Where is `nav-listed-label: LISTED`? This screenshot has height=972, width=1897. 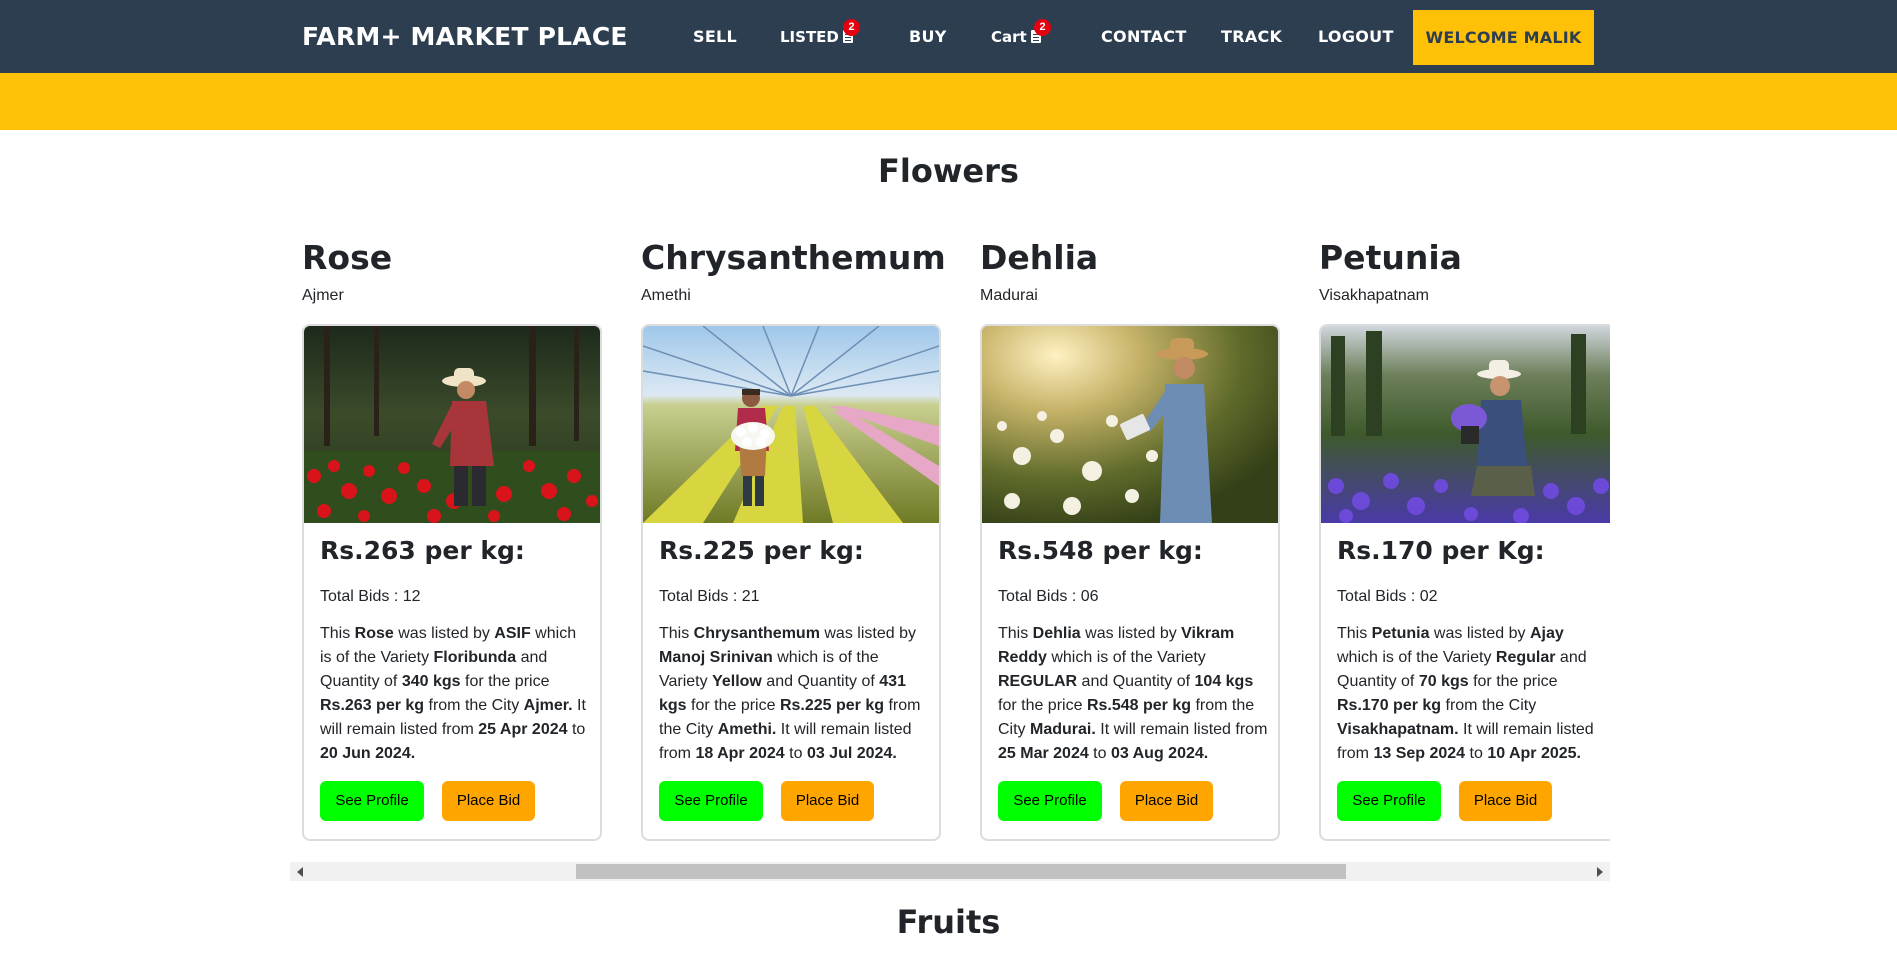
nav-listed-label: LISTED is located at coordinates (809, 37).